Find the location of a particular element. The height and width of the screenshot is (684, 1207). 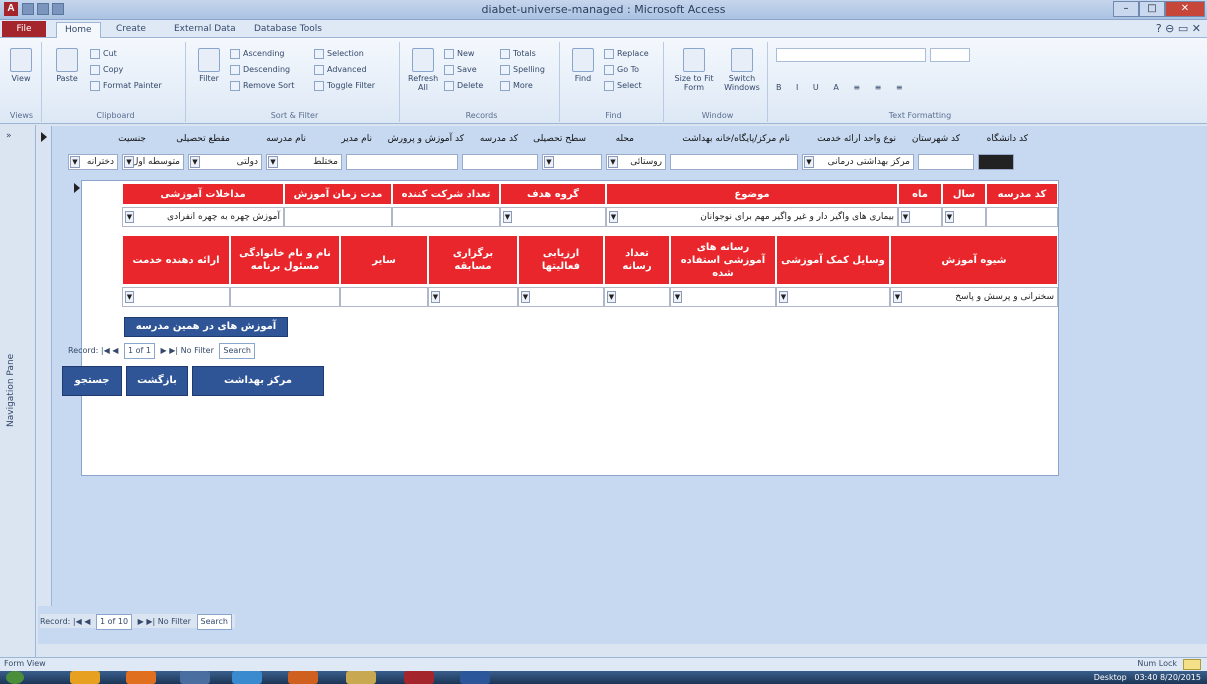

access-taskbar-icon is located at coordinates (419, 677).